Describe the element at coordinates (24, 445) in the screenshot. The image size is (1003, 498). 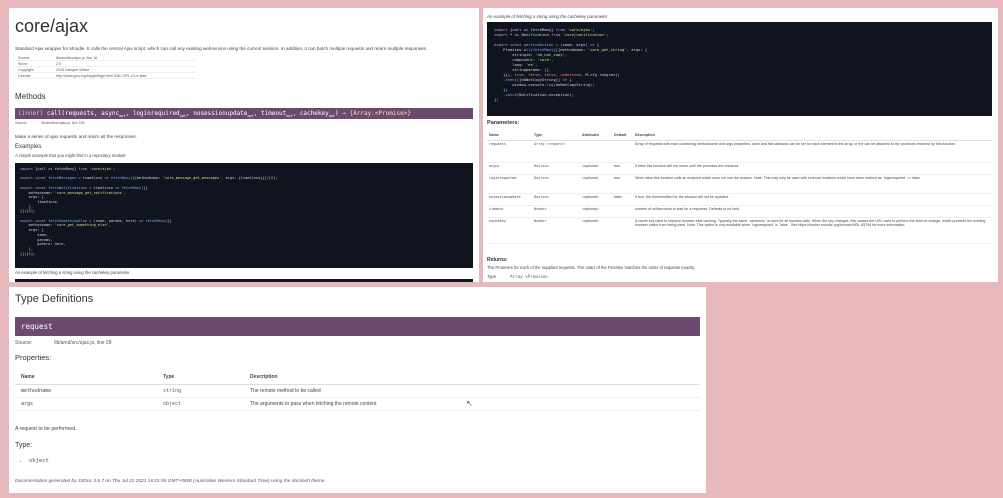
I see `type-heading: Type:` at that location.